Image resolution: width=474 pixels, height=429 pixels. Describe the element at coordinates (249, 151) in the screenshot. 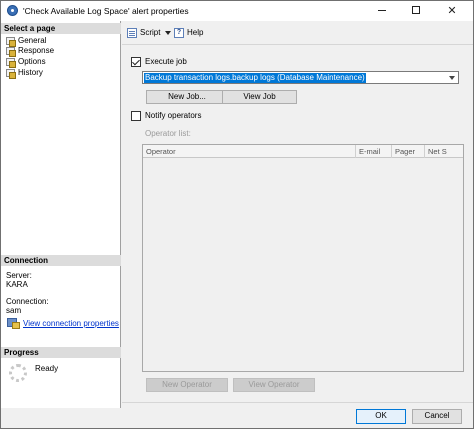

I see `column-operator: Operator` at that location.